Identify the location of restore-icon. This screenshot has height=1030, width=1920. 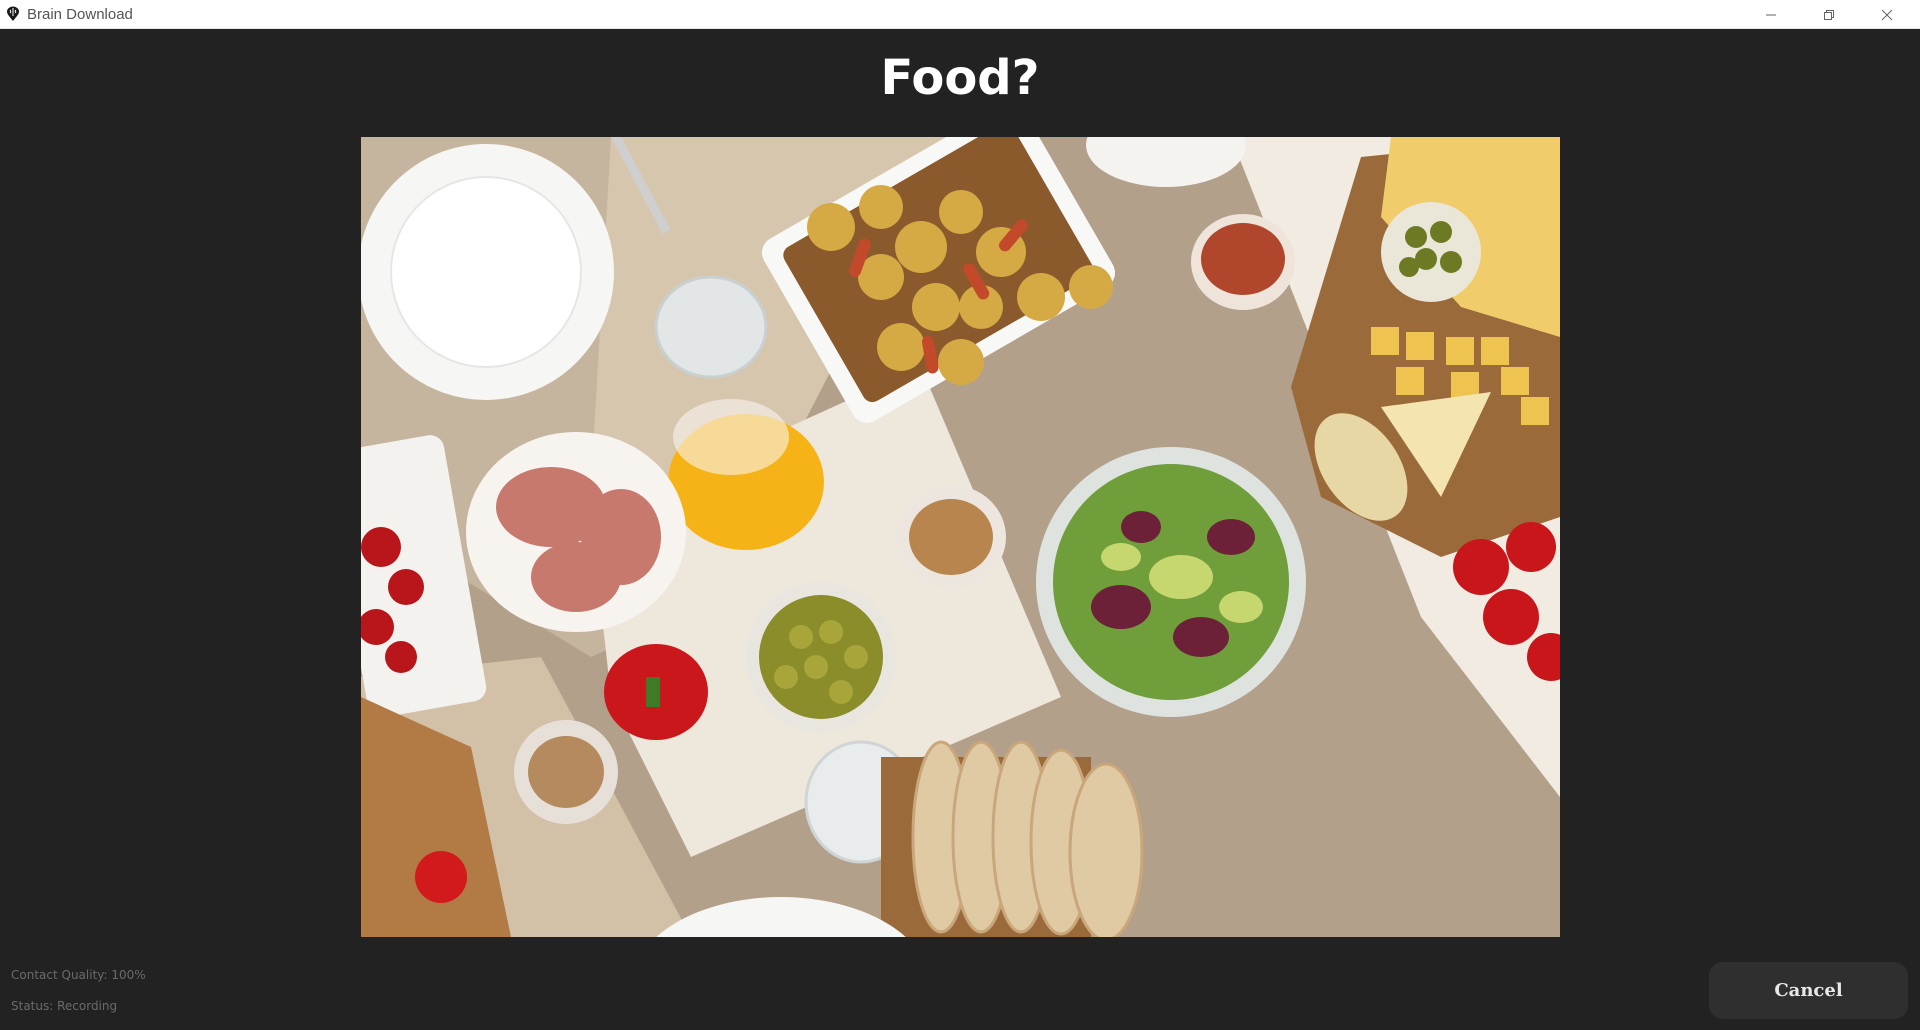
(1829, 14).